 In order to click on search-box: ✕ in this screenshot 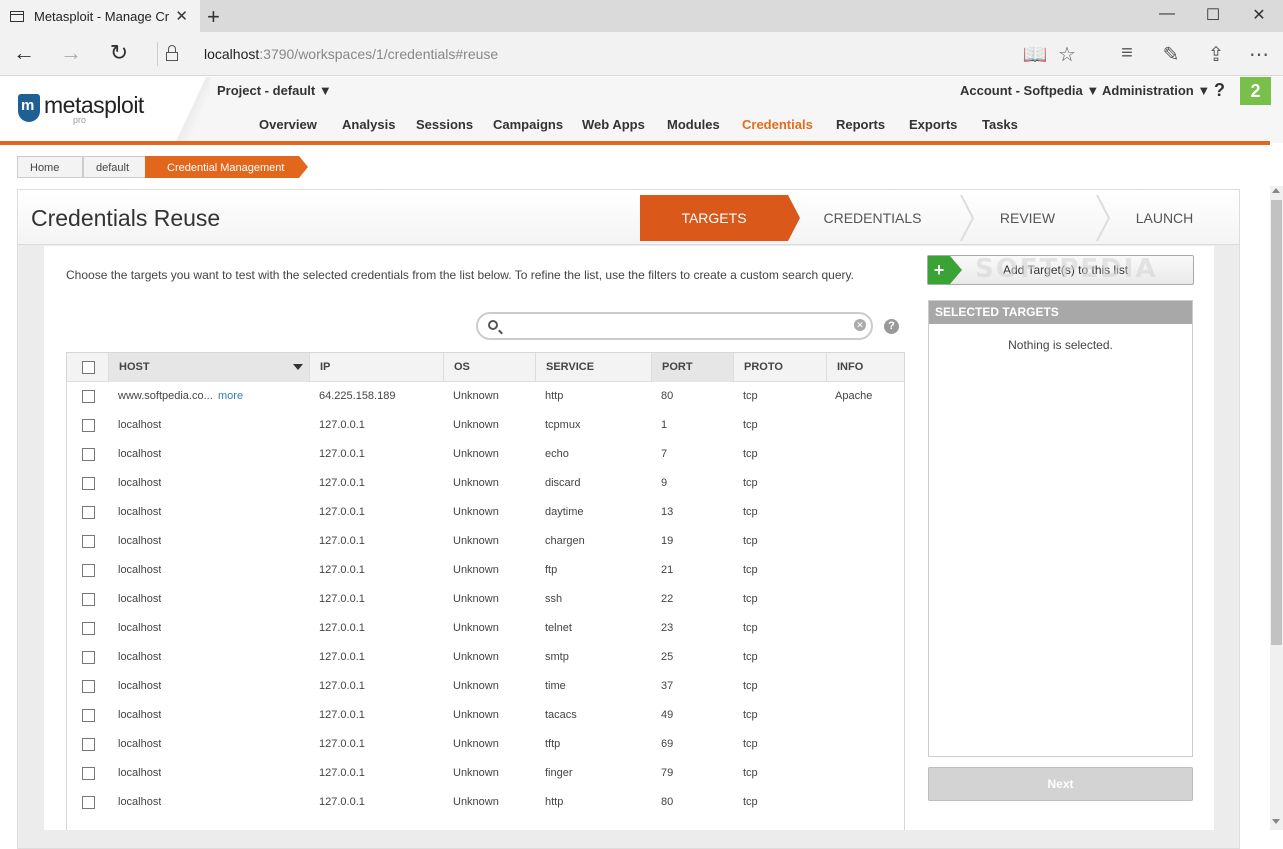, I will do `click(674, 326)`.